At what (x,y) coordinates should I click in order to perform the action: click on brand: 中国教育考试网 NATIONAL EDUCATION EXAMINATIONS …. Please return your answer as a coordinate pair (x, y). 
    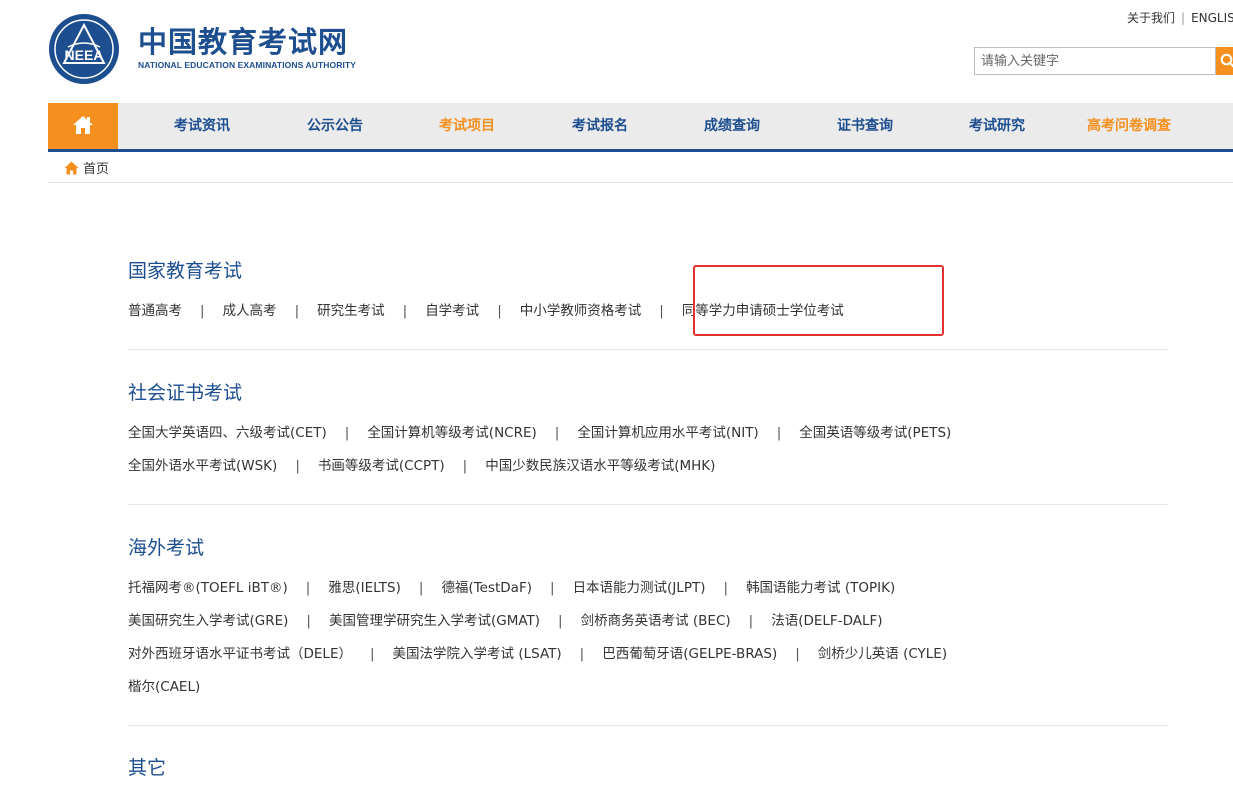
    Looking at the image, I should click on (247, 48).